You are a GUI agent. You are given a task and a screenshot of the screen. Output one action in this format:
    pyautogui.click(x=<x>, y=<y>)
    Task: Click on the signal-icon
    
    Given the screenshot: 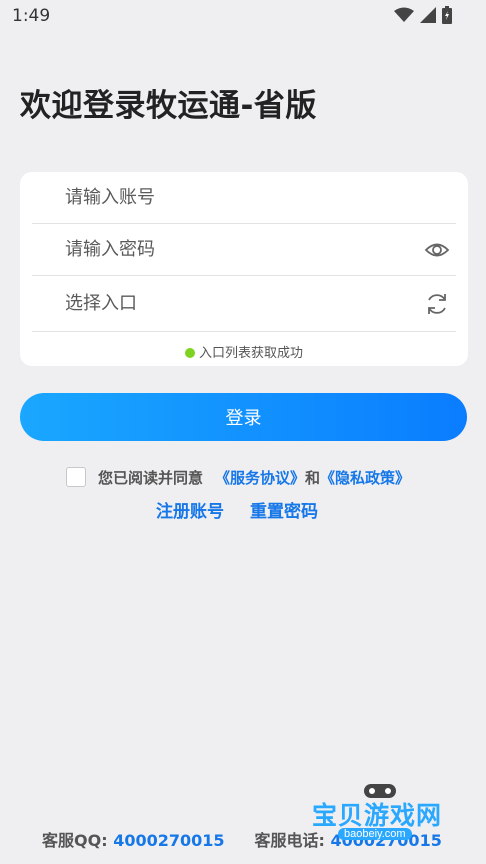 What is the action you would take?
    pyautogui.click(x=428, y=15)
    